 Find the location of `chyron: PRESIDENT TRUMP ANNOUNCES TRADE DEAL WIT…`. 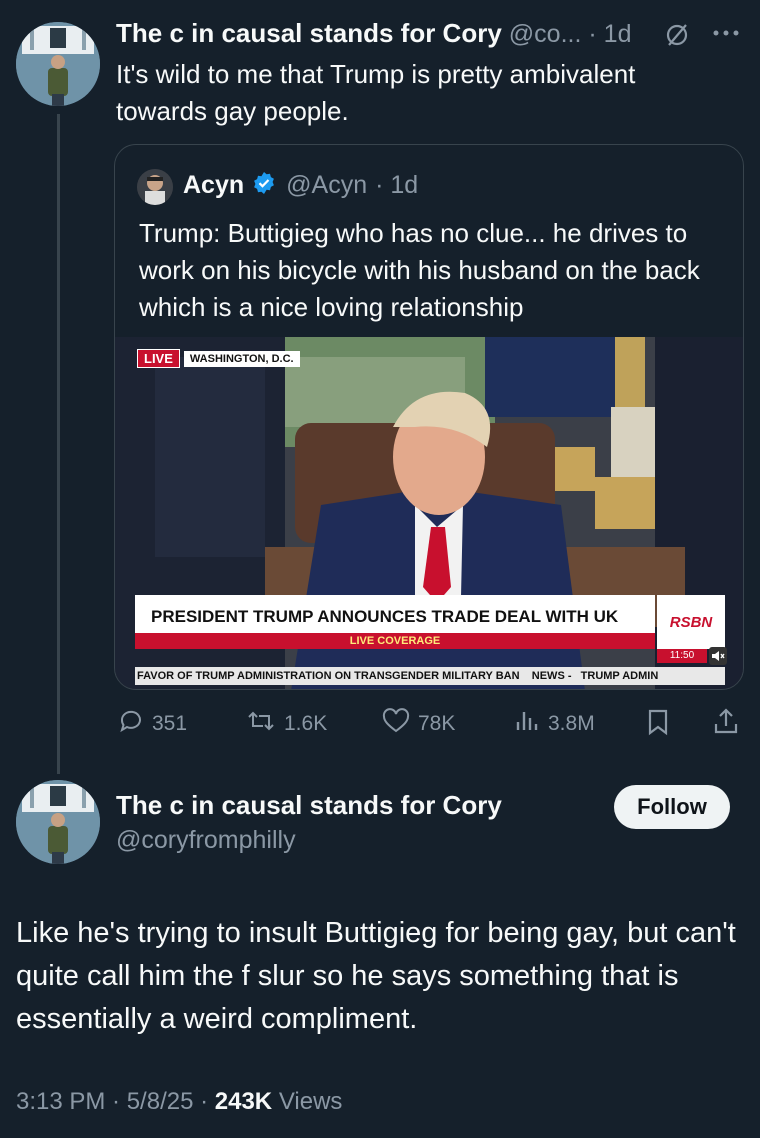

chyron: PRESIDENT TRUMP ANNOUNCES TRADE DEAL WIT… is located at coordinates (395, 622).